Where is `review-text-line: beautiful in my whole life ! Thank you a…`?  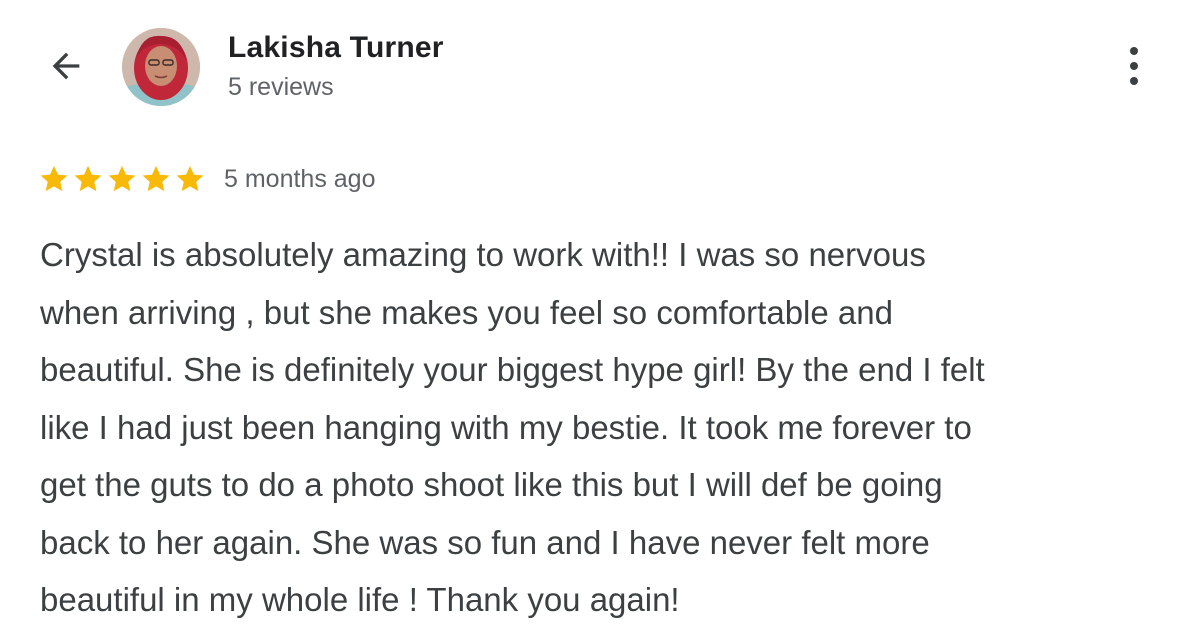
review-text-line: beautiful in my whole life ! Thank you a… is located at coordinates (360, 599).